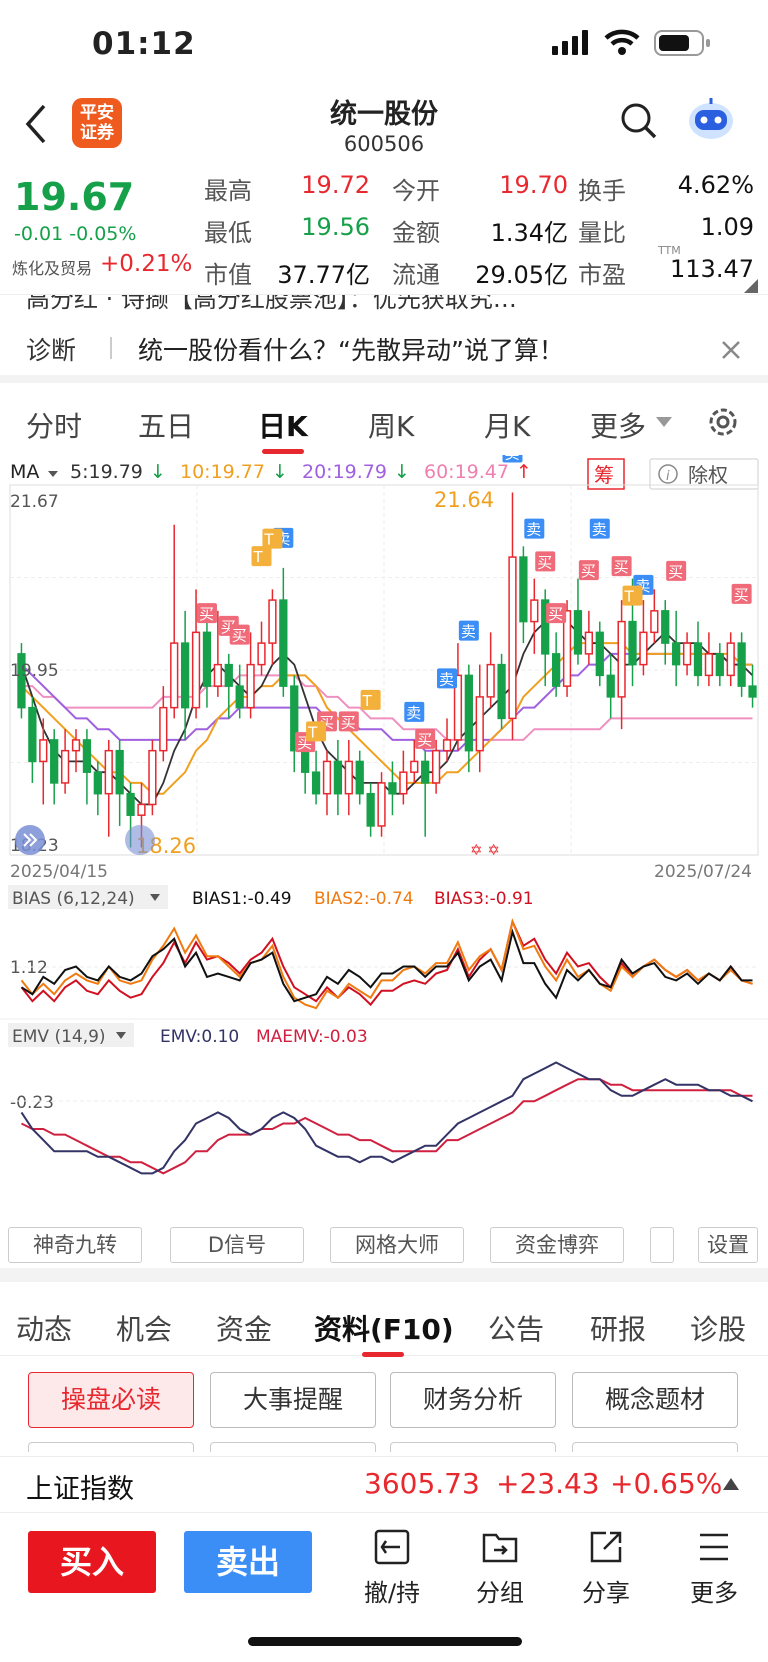 This screenshot has height=1662, width=768. What do you see at coordinates (384, 45) in the screenshot?
I see `status-bar: 01:12` at bounding box center [384, 45].